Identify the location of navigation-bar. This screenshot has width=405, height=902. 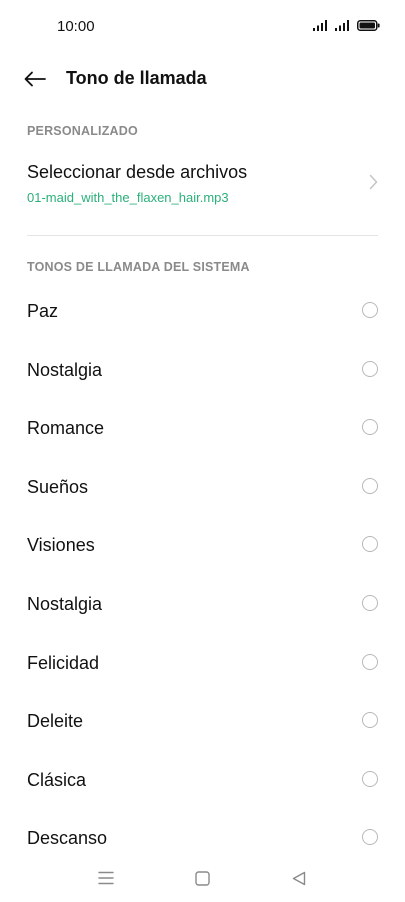
(202, 878).